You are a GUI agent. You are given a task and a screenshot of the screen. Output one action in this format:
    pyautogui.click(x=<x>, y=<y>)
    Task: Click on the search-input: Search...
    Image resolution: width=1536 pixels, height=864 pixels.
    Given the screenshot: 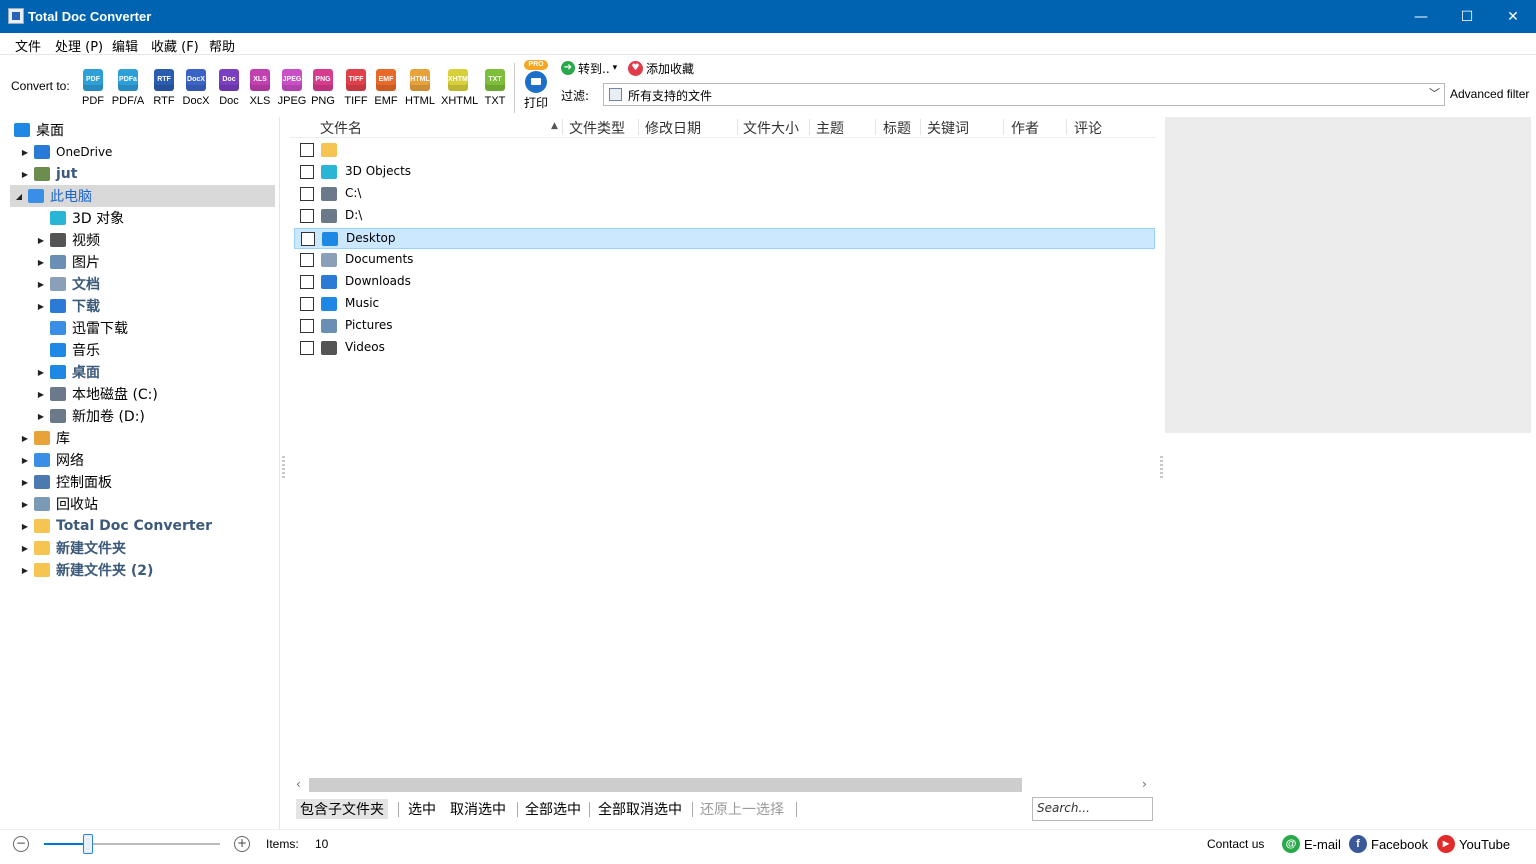 What is the action you would take?
    pyautogui.click(x=1092, y=809)
    